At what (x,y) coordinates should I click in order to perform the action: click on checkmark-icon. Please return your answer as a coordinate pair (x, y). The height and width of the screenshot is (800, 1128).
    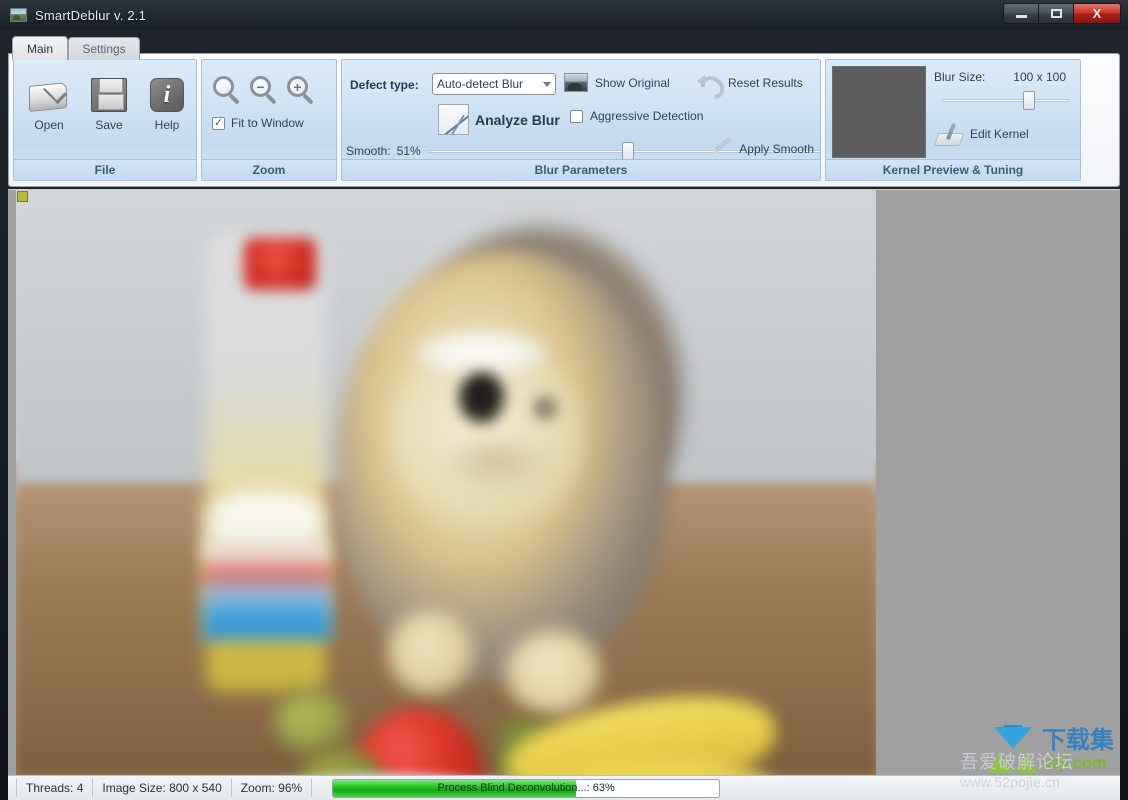
    Looking at the image, I should click on (720, 149).